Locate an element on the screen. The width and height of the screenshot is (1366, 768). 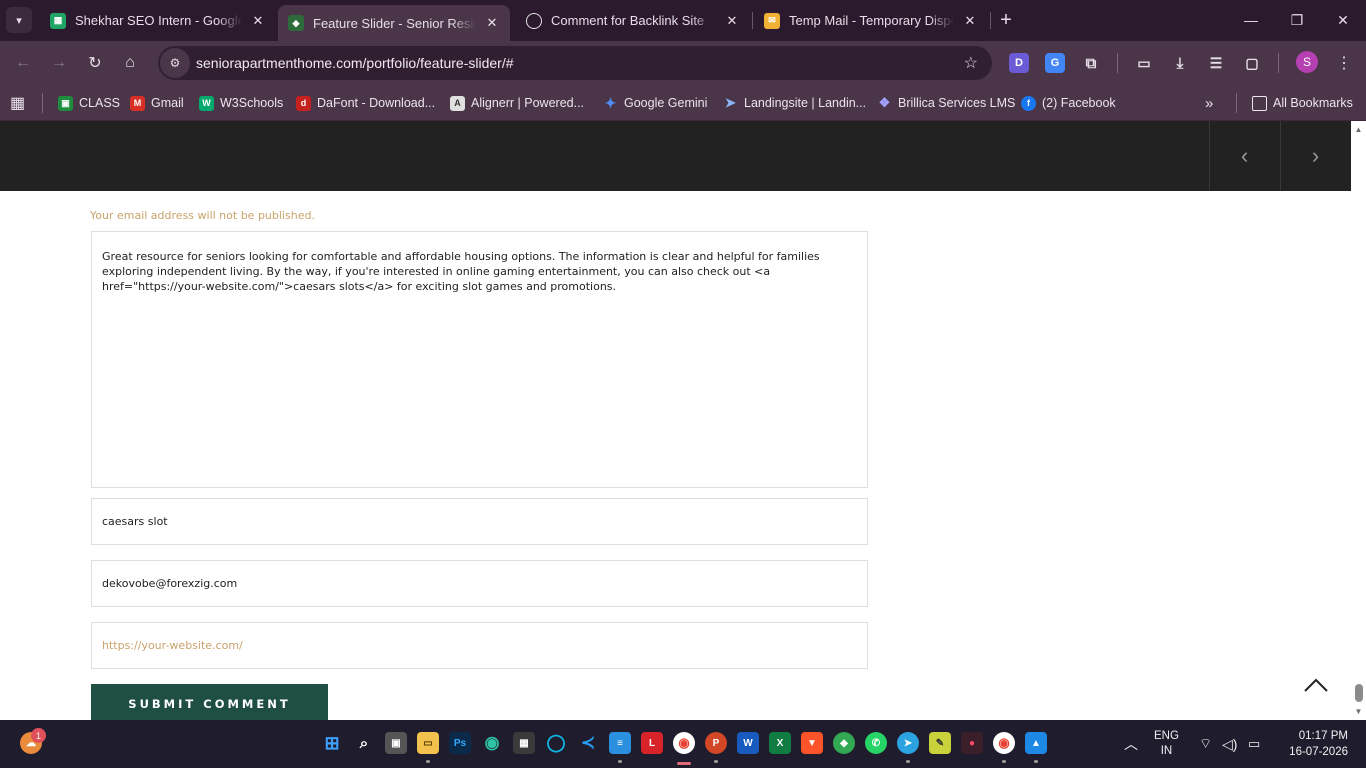
email-field: dekovobe@forexzig.com is located at coordinates (479, 583).